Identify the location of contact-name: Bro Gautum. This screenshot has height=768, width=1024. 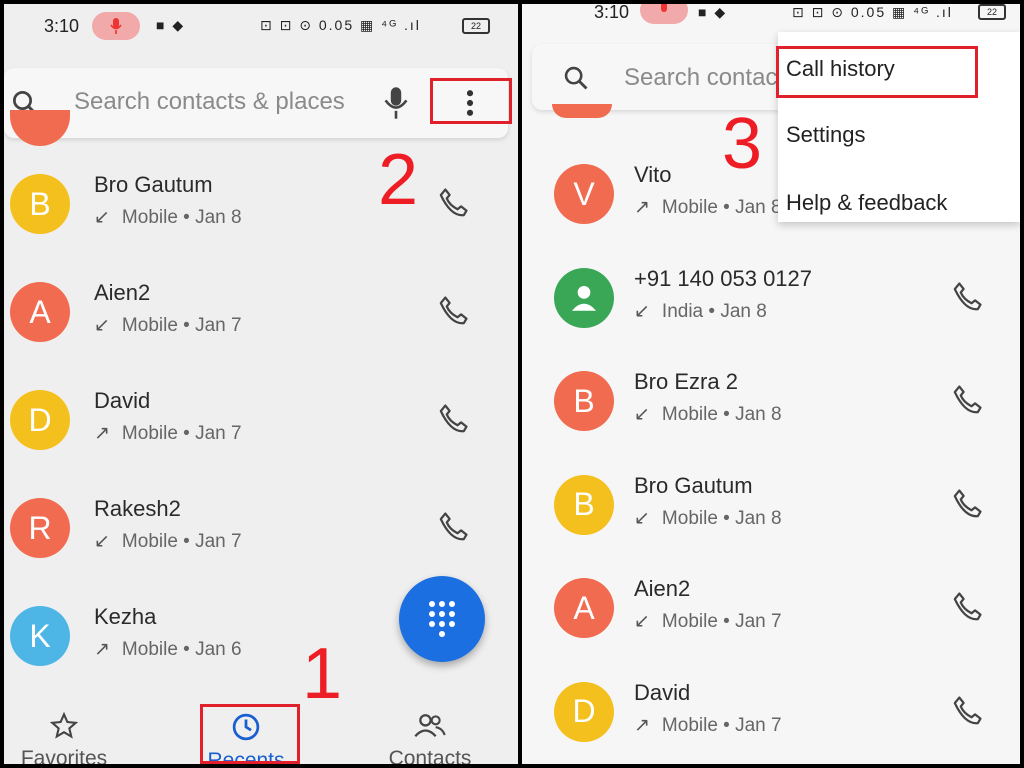
(693, 485).